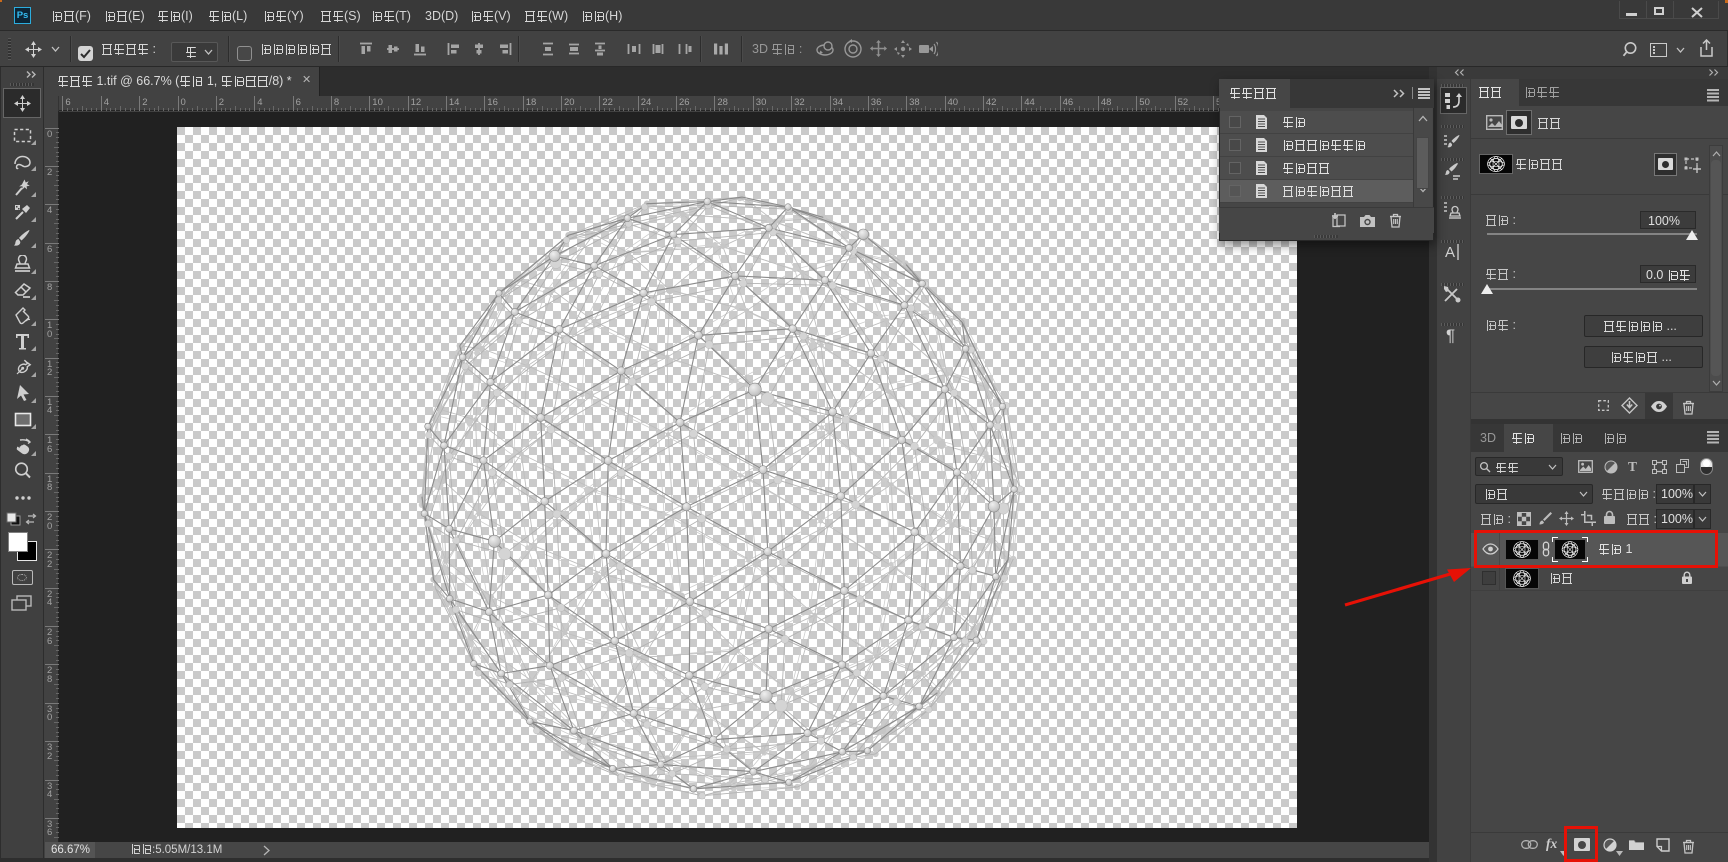 The height and width of the screenshot is (862, 1728). Describe the element at coordinates (1450, 252) in the screenshot. I see `svg-text: A` at that location.